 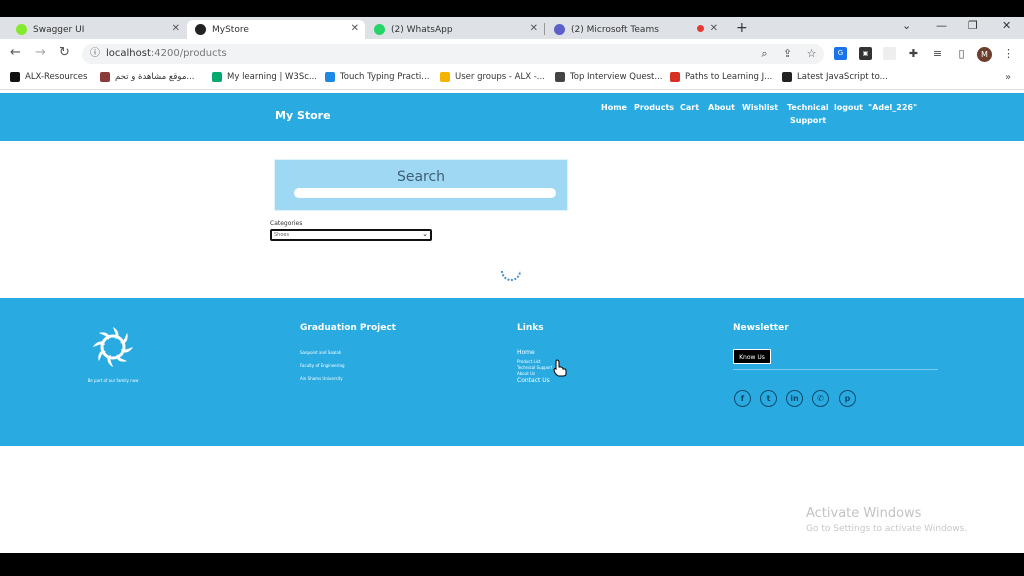 I want to click on search-title: Search, so click(x=421, y=177).